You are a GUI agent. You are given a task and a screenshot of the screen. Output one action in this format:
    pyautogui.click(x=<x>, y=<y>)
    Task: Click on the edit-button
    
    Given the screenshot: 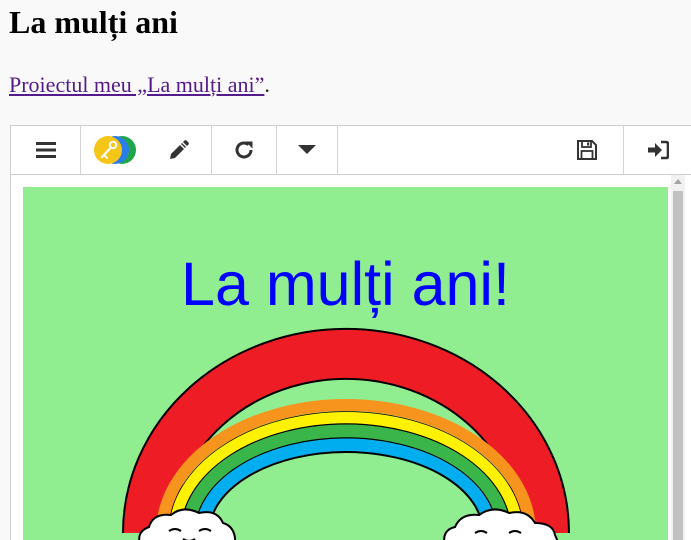 What is the action you would take?
    pyautogui.click(x=179, y=150)
    